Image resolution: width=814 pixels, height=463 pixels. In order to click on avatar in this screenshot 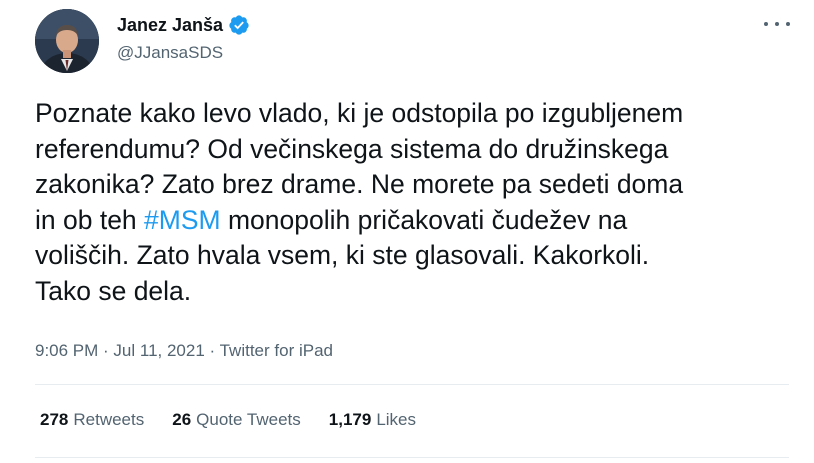, I will do `click(67, 41)`.